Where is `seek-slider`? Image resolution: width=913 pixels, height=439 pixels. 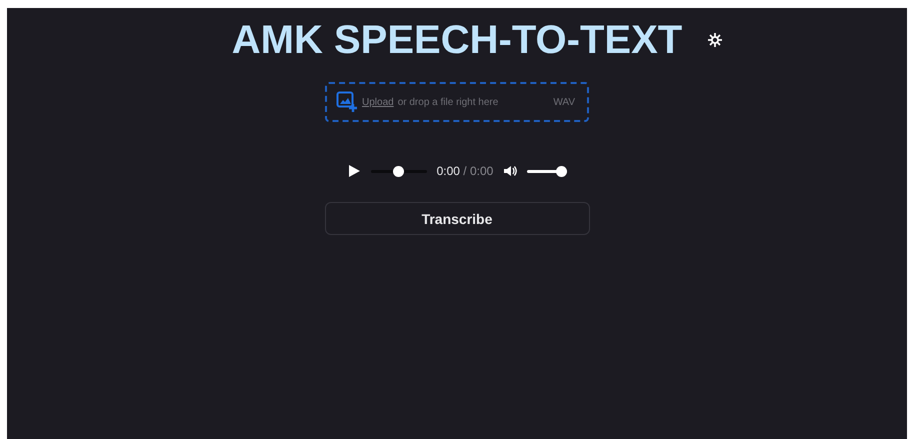
seek-slider is located at coordinates (398, 171).